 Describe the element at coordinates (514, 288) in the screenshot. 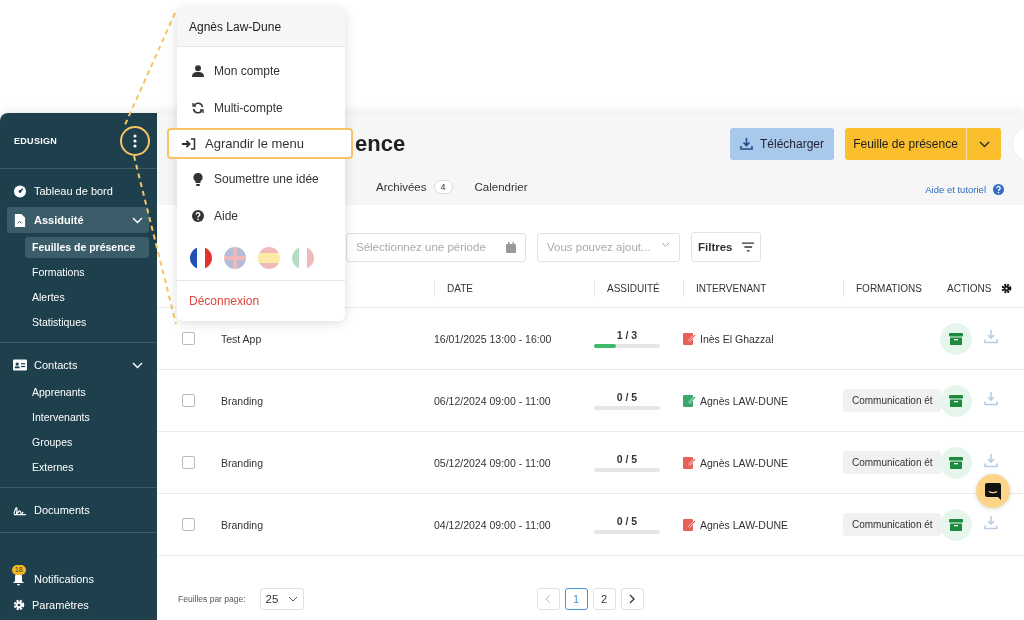

I see `column-header: DATE` at that location.